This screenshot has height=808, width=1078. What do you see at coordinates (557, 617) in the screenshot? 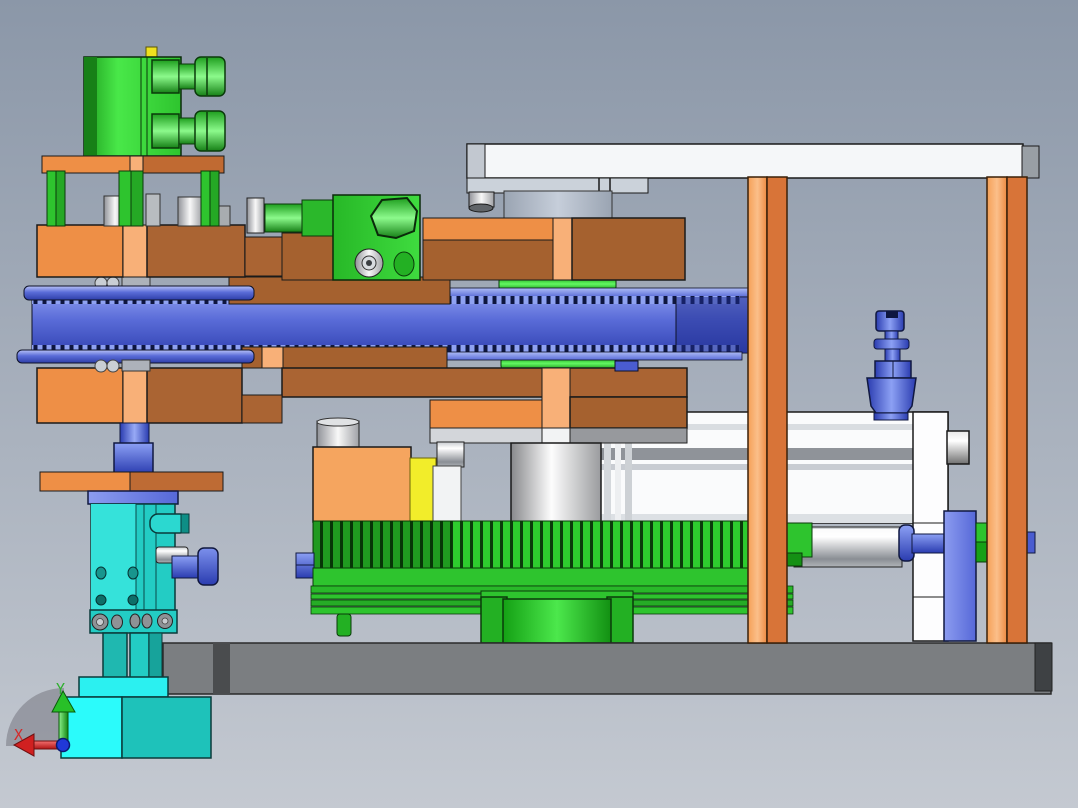
I see `pedestal-mount` at bounding box center [557, 617].